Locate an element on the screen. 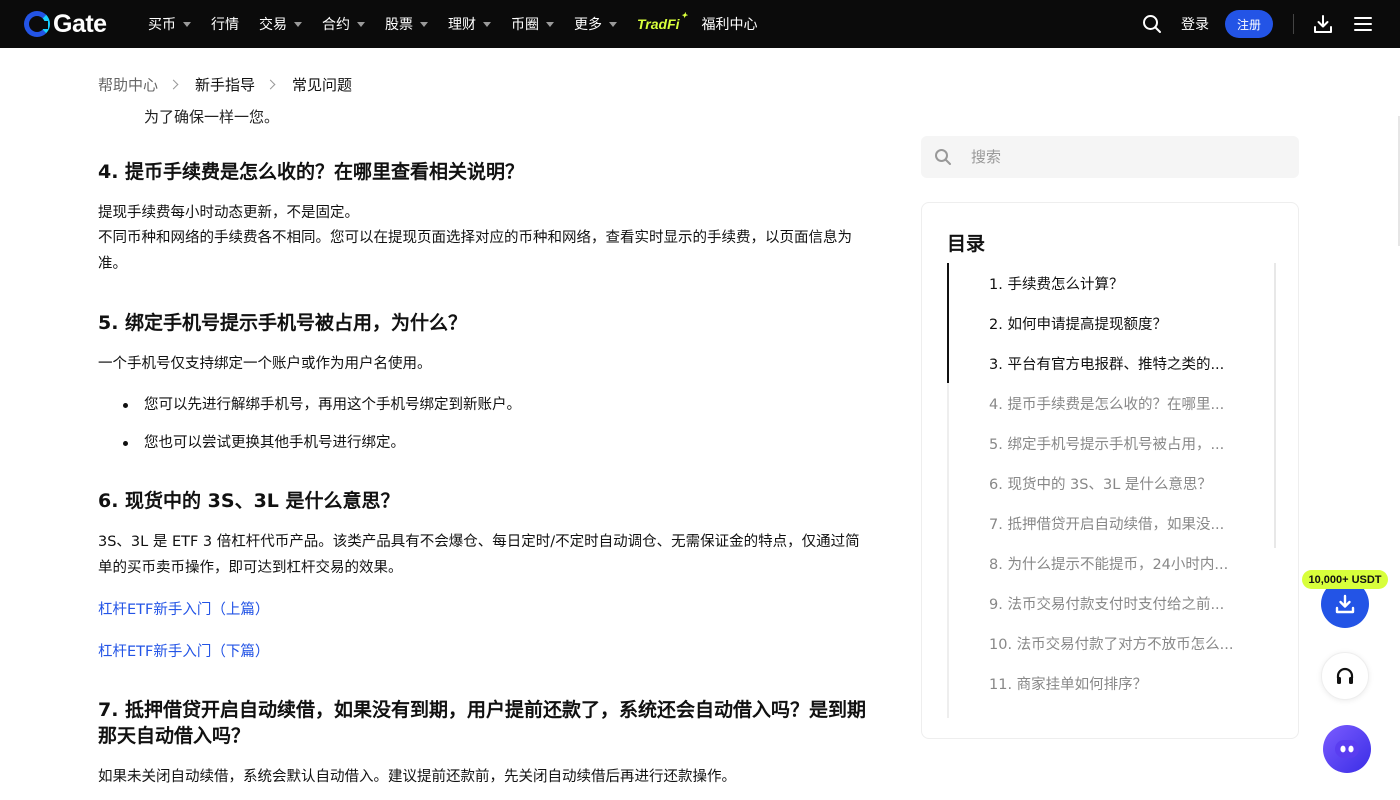 Image resolution: width=1400 pixels, height=800 pixels. nav-item-stocks: 股票 is located at coordinates (406, 24).